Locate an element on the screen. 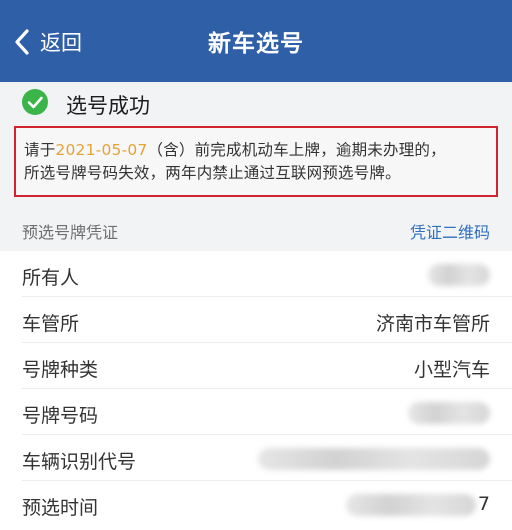 Image resolution: width=512 pixels, height=530 pixels. notice-line-2: 所选号牌号码失效，两年内禁止通过互联网预选号牌。 is located at coordinates (212, 173).